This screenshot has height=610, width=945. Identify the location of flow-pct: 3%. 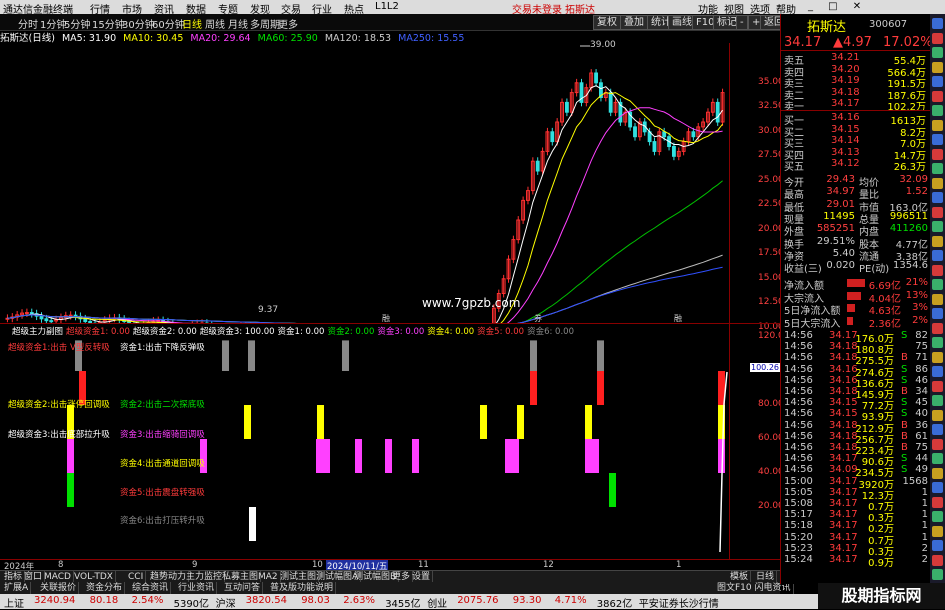
(920, 307).